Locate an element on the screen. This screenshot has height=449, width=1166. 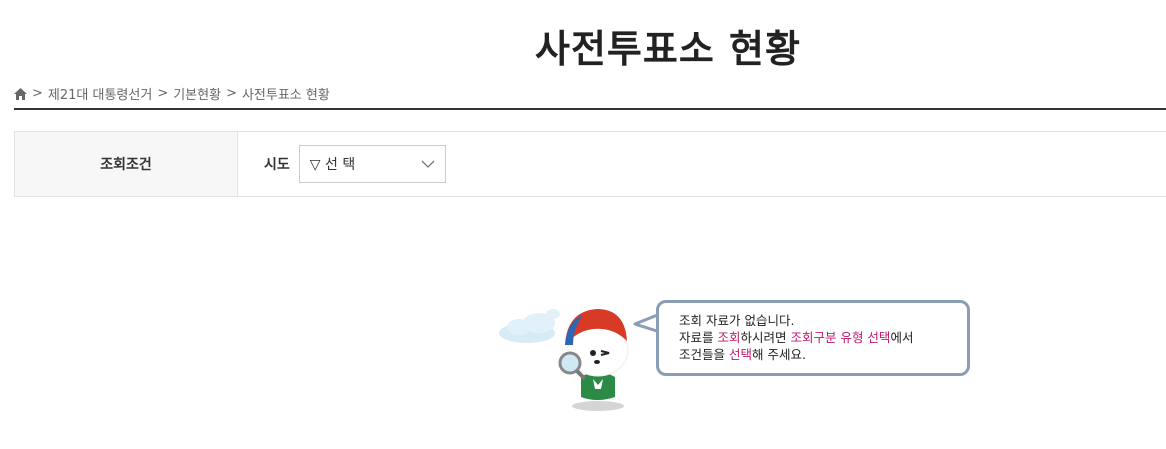
highlight-text: 선택 is located at coordinates (740, 354).